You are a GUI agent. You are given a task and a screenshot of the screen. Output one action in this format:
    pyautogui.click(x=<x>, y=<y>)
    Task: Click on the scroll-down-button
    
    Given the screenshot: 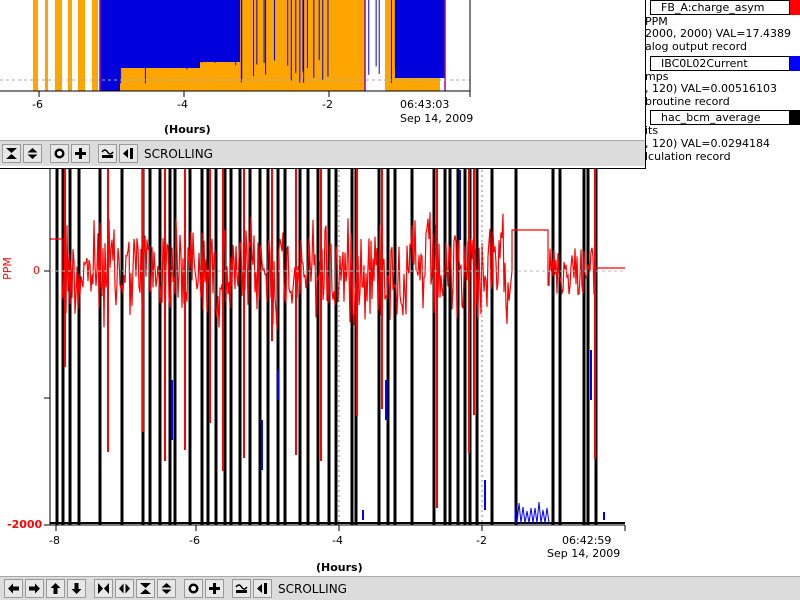 What is the action you would take?
    pyautogui.click(x=76, y=588)
    